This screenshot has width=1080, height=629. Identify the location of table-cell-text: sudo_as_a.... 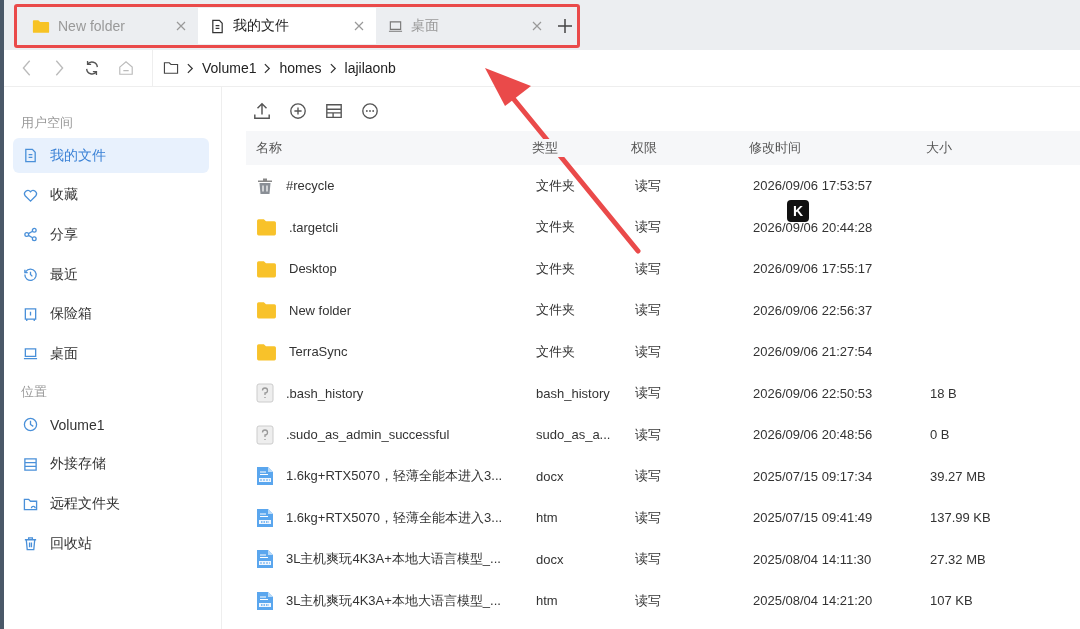
(573, 435).